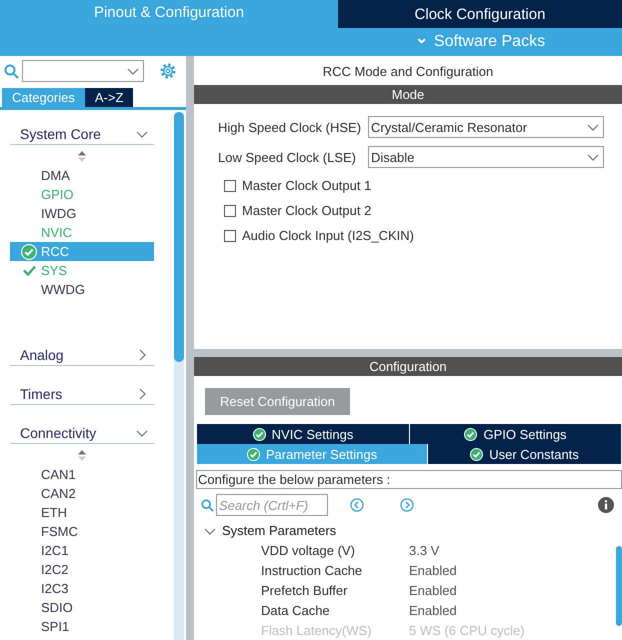 The image size is (622, 640). I want to click on dropdown: Crystal/Ceramic Resonator, so click(486, 127).